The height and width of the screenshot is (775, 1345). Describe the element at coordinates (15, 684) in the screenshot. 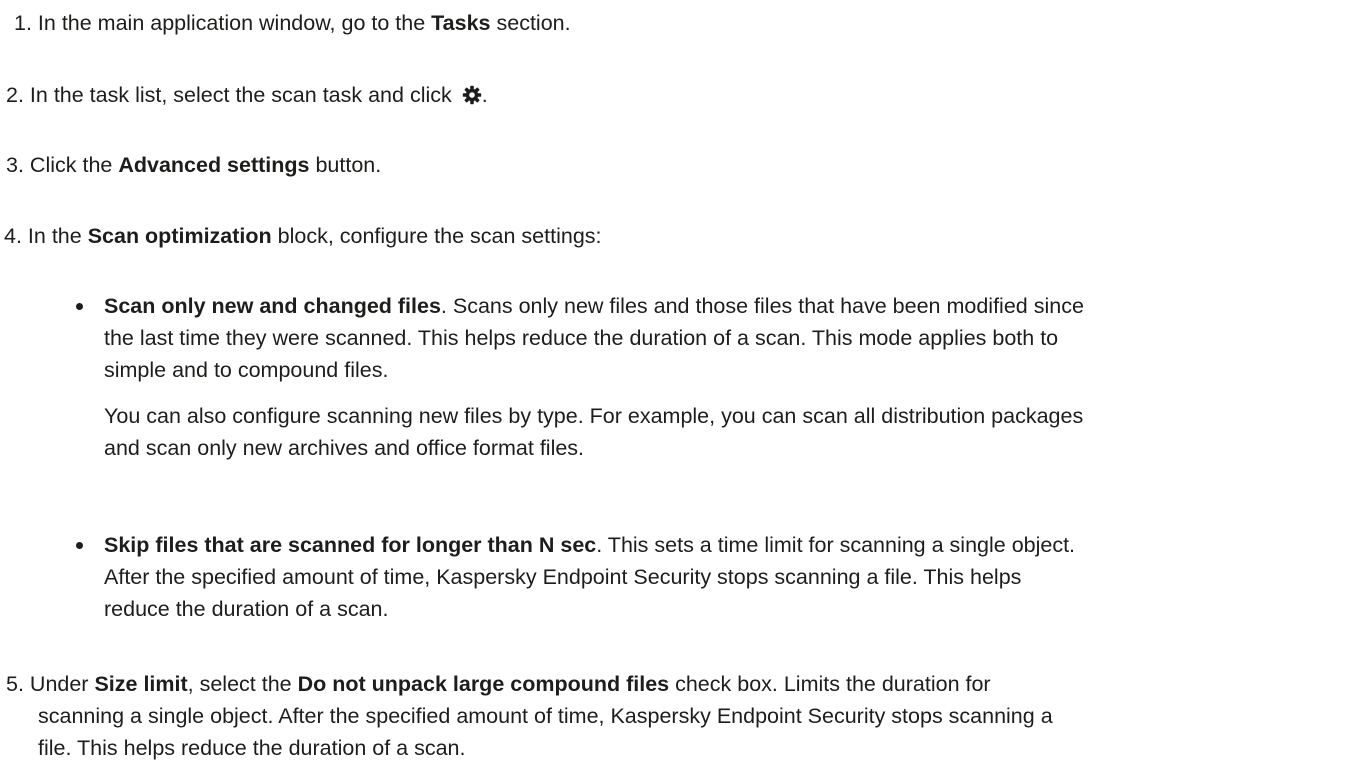

I see `step-number: 5.` at that location.